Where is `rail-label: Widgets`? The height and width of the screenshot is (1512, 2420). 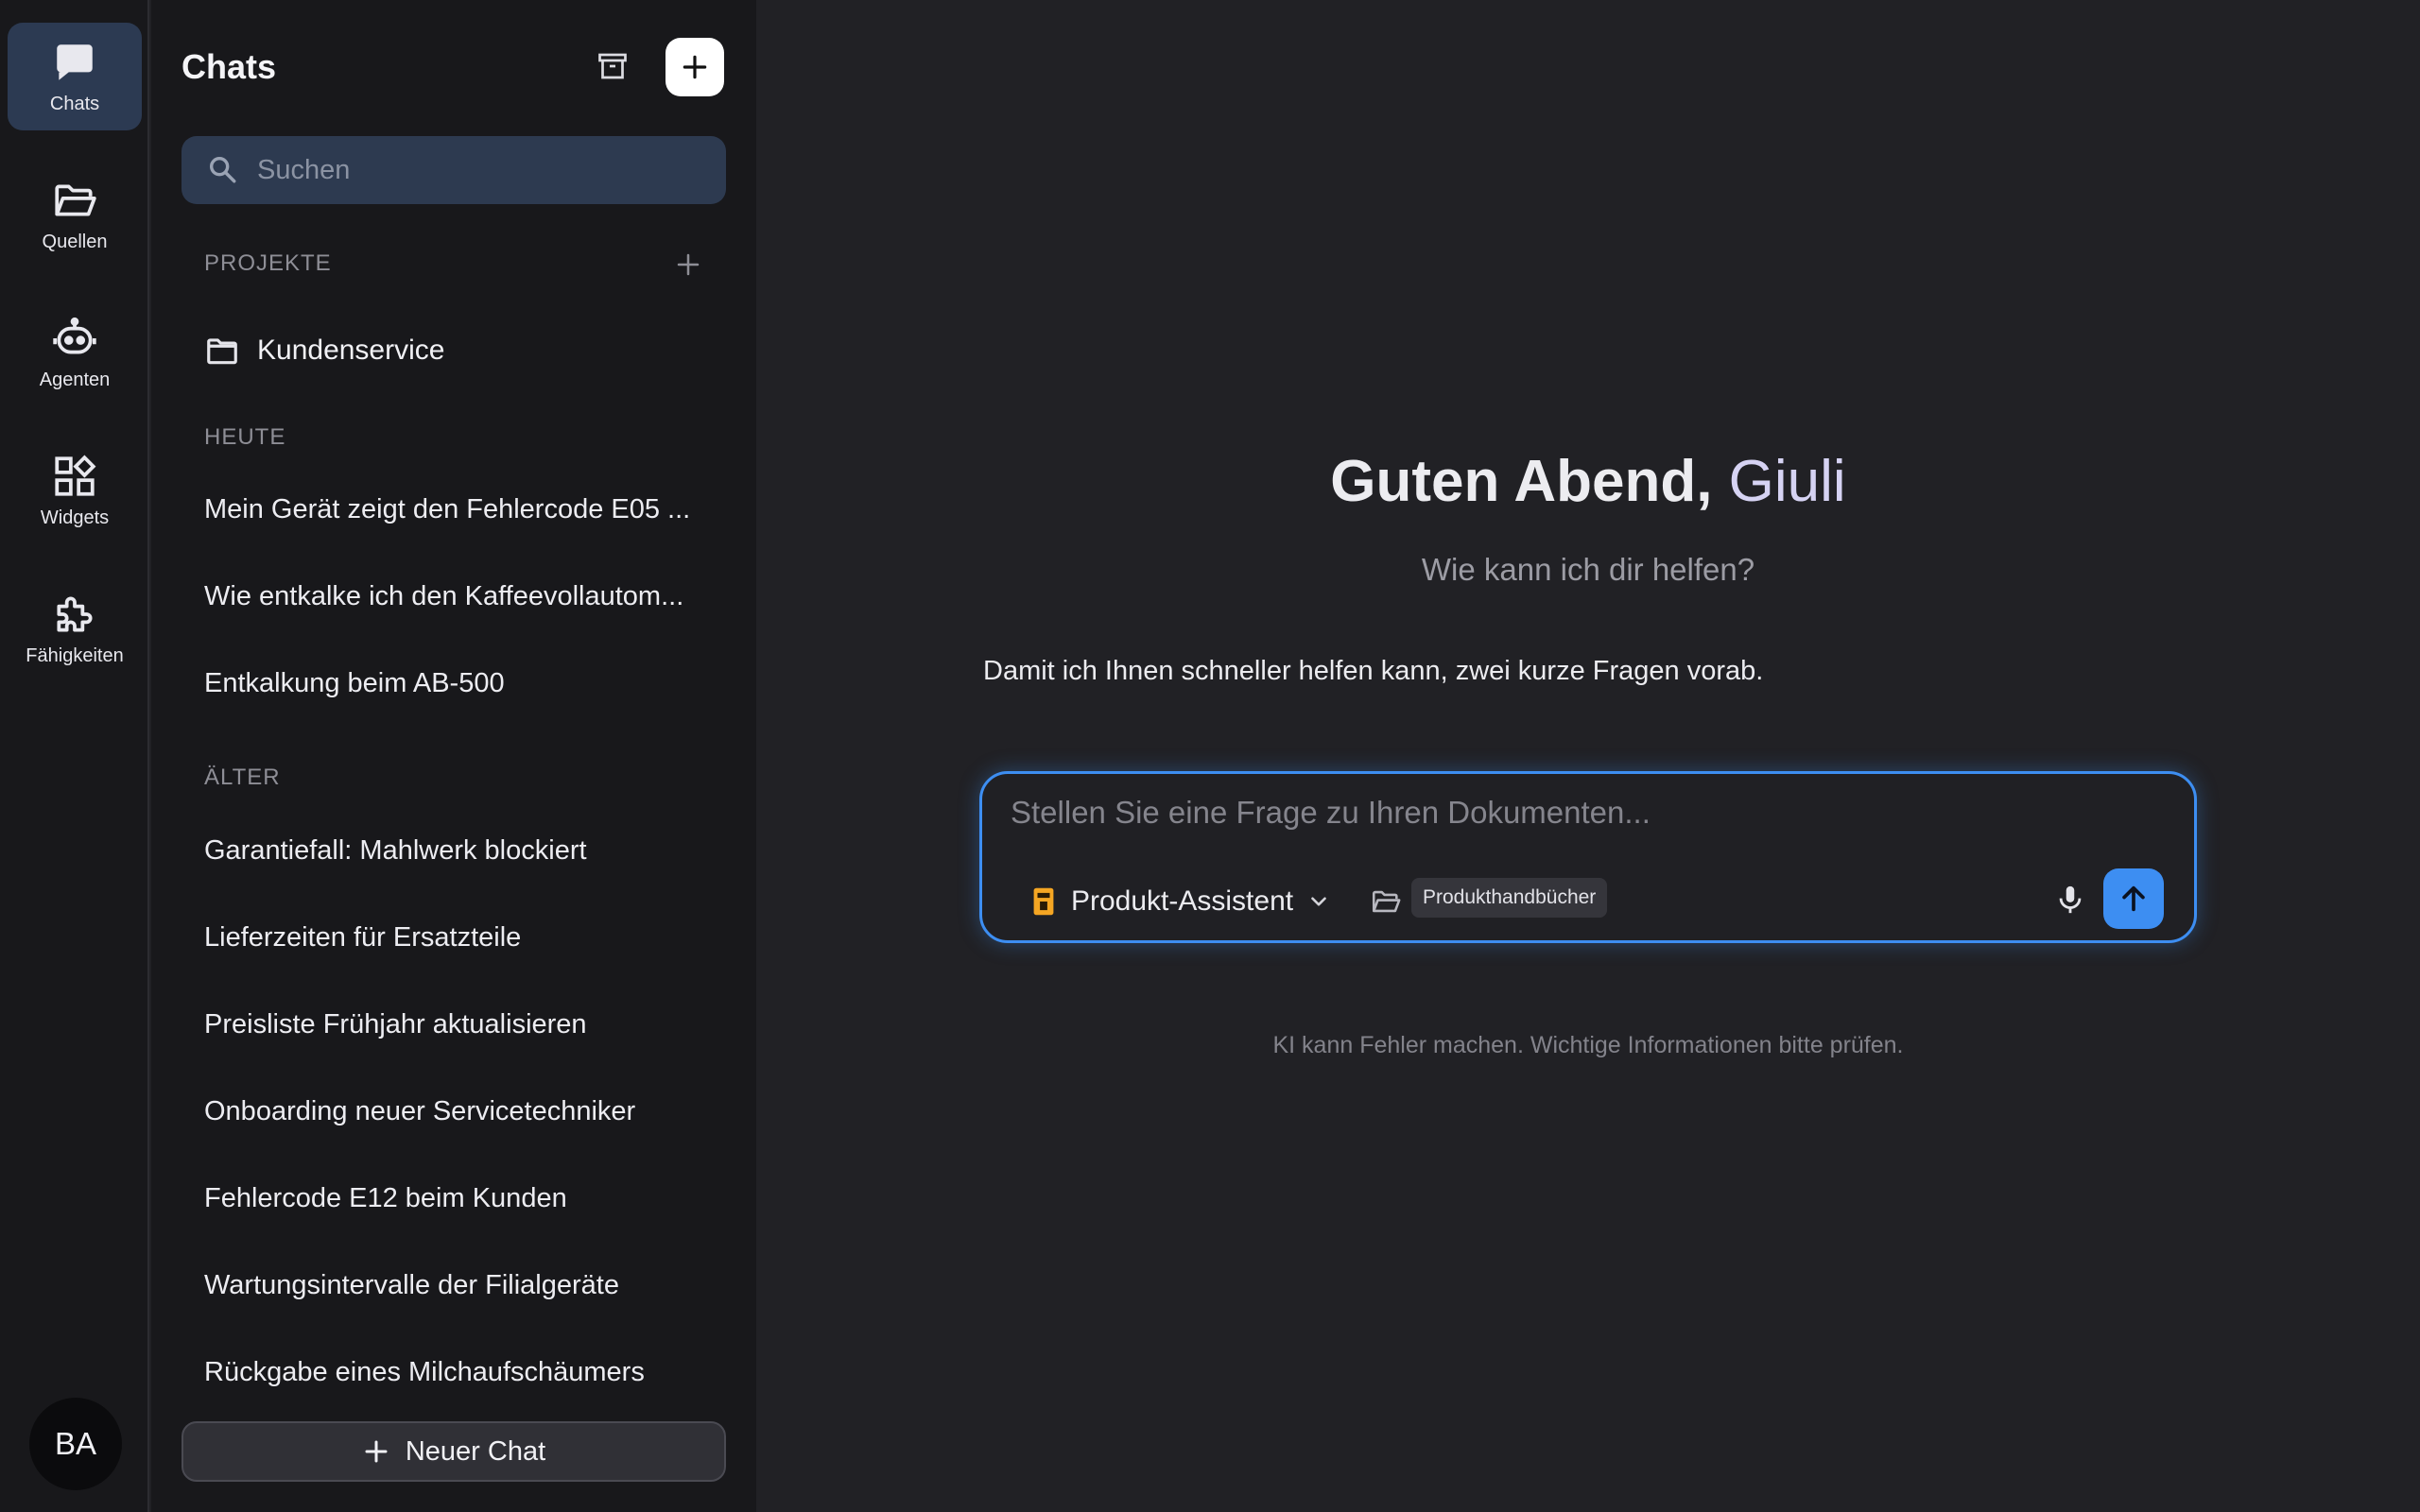
rail-label: Widgets is located at coordinates (75, 517).